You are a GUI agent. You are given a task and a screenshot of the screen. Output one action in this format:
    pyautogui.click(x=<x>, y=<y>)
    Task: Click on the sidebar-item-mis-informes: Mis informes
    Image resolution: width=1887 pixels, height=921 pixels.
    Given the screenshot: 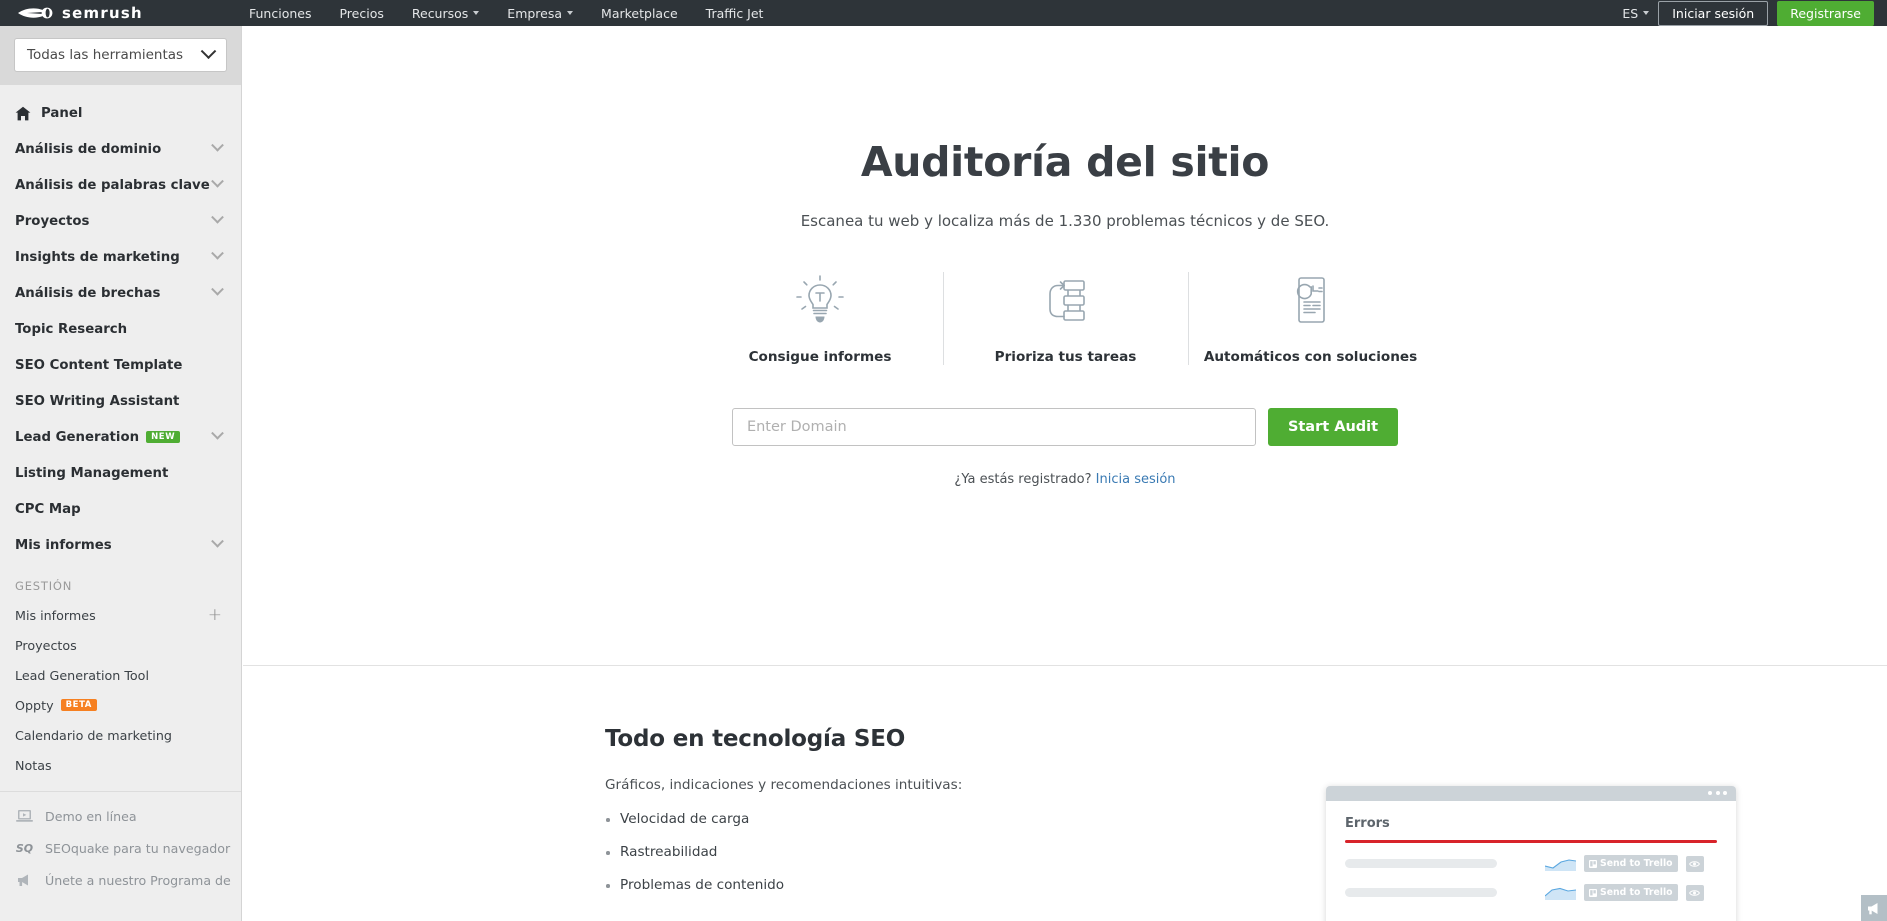 What is the action you would take?
    pyautogui.click(x=120, y=545)
    